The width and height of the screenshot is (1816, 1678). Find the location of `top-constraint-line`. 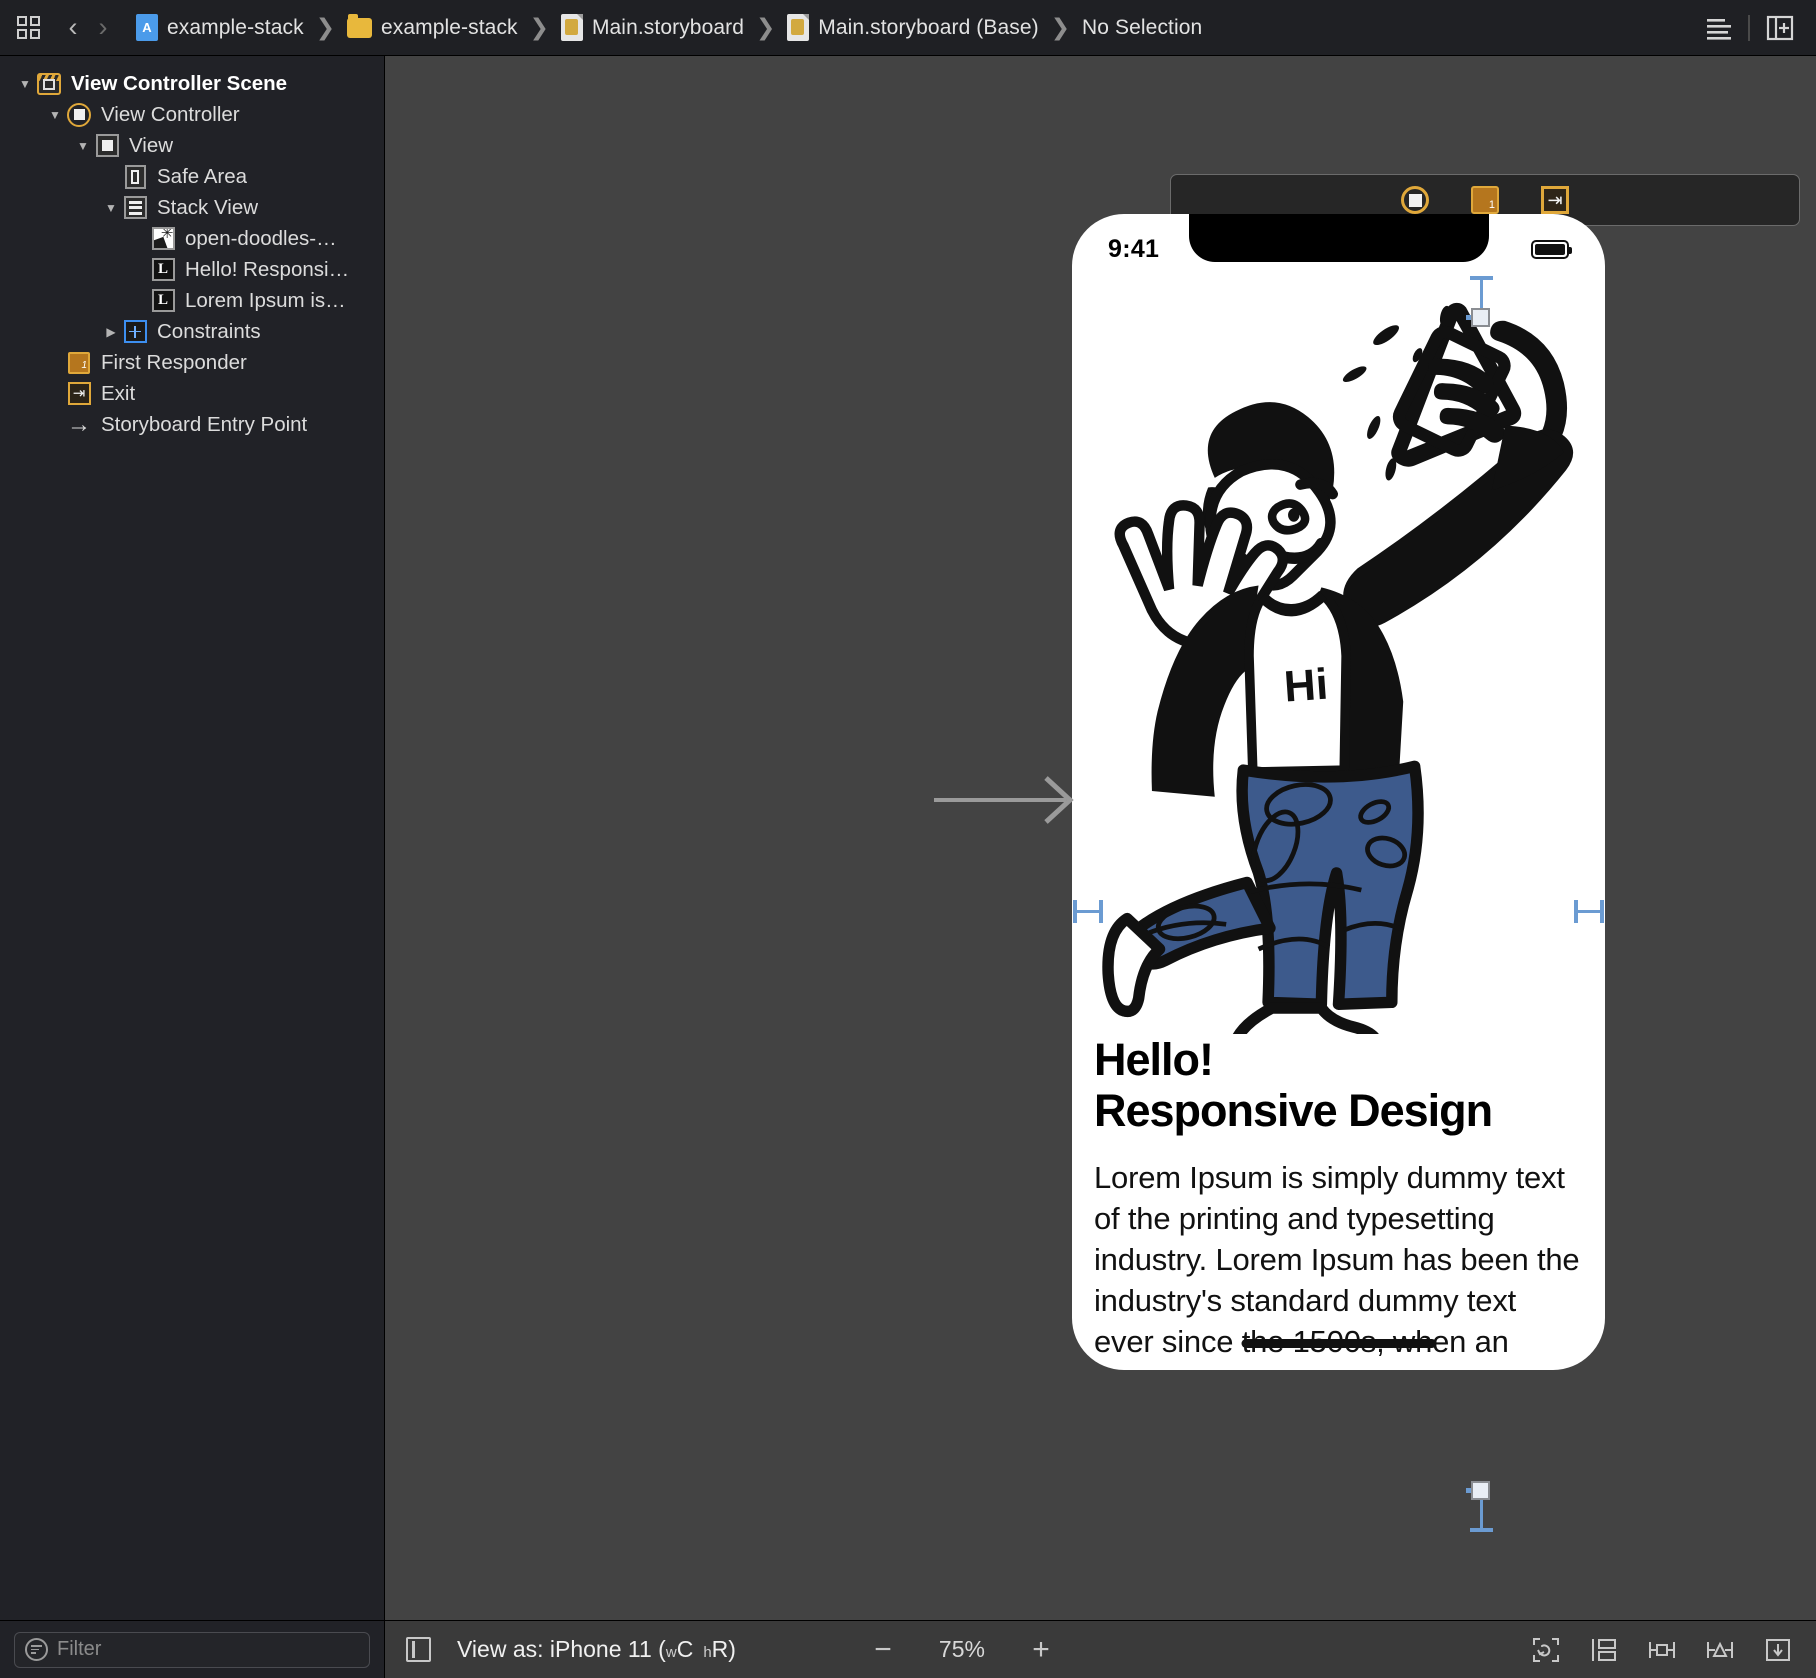

top-constraint-line is located at coordinates (1481, 292).